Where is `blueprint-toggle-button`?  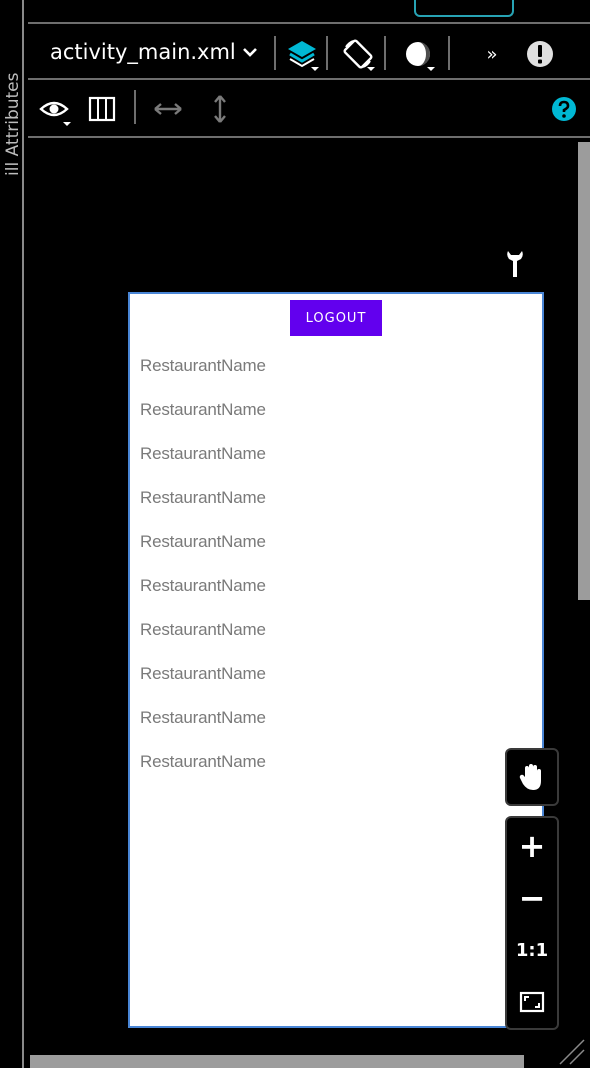 blueprint-toggle-button is located at coordinates (102, 109).